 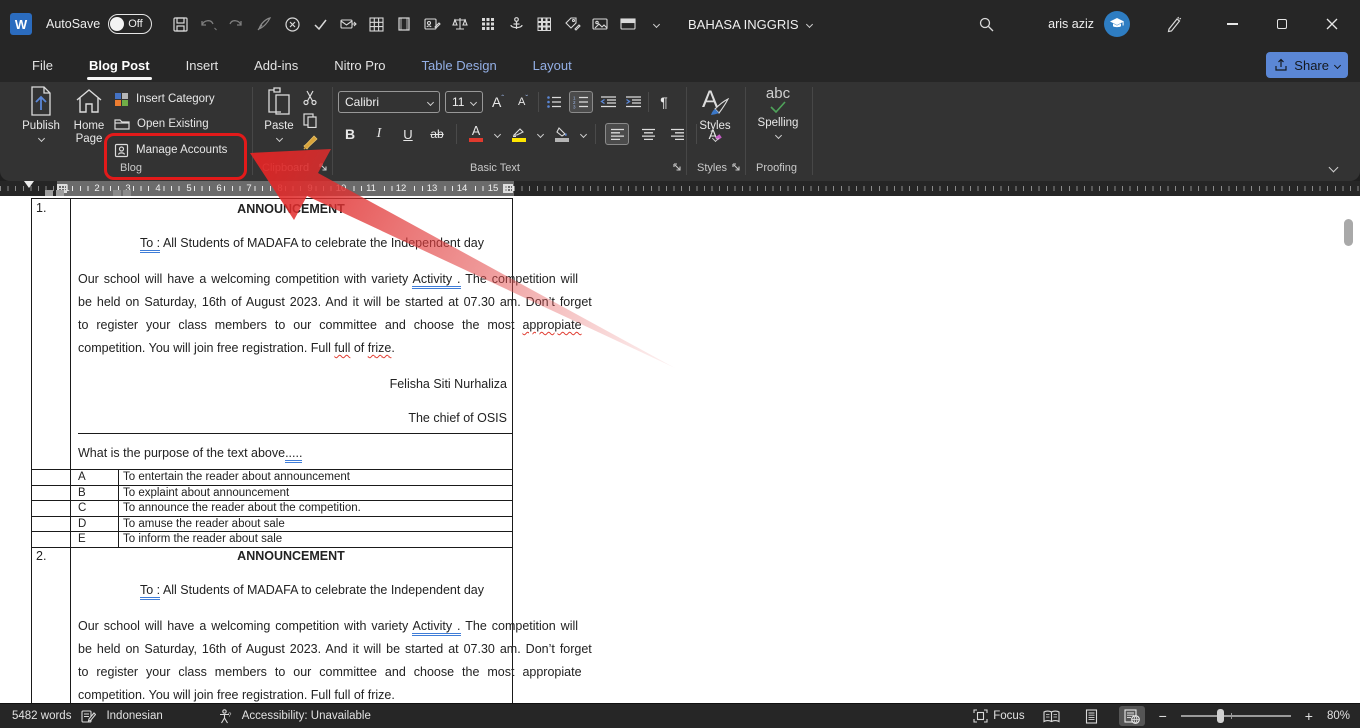 What do you see at coordinates (464, 102) in the screenshot?
I see `font-size-combo: 11` at bounding box center [464, 102].